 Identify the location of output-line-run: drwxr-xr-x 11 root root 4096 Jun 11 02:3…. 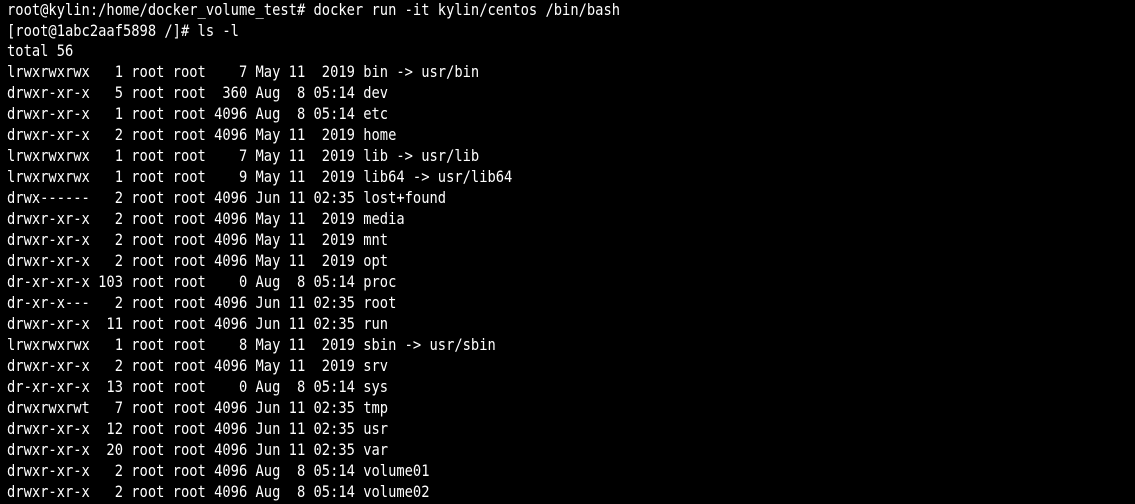
(198, 323).